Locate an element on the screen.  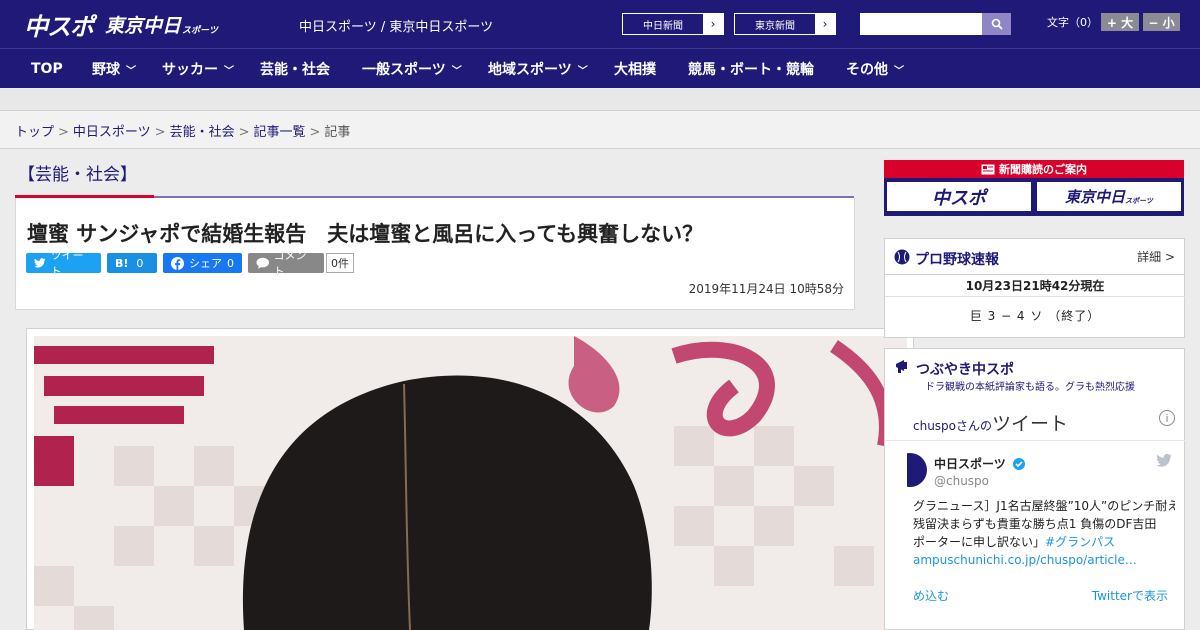
view-on-twitter-link: Twitterで表示 is located at coordinates (1130, 595).